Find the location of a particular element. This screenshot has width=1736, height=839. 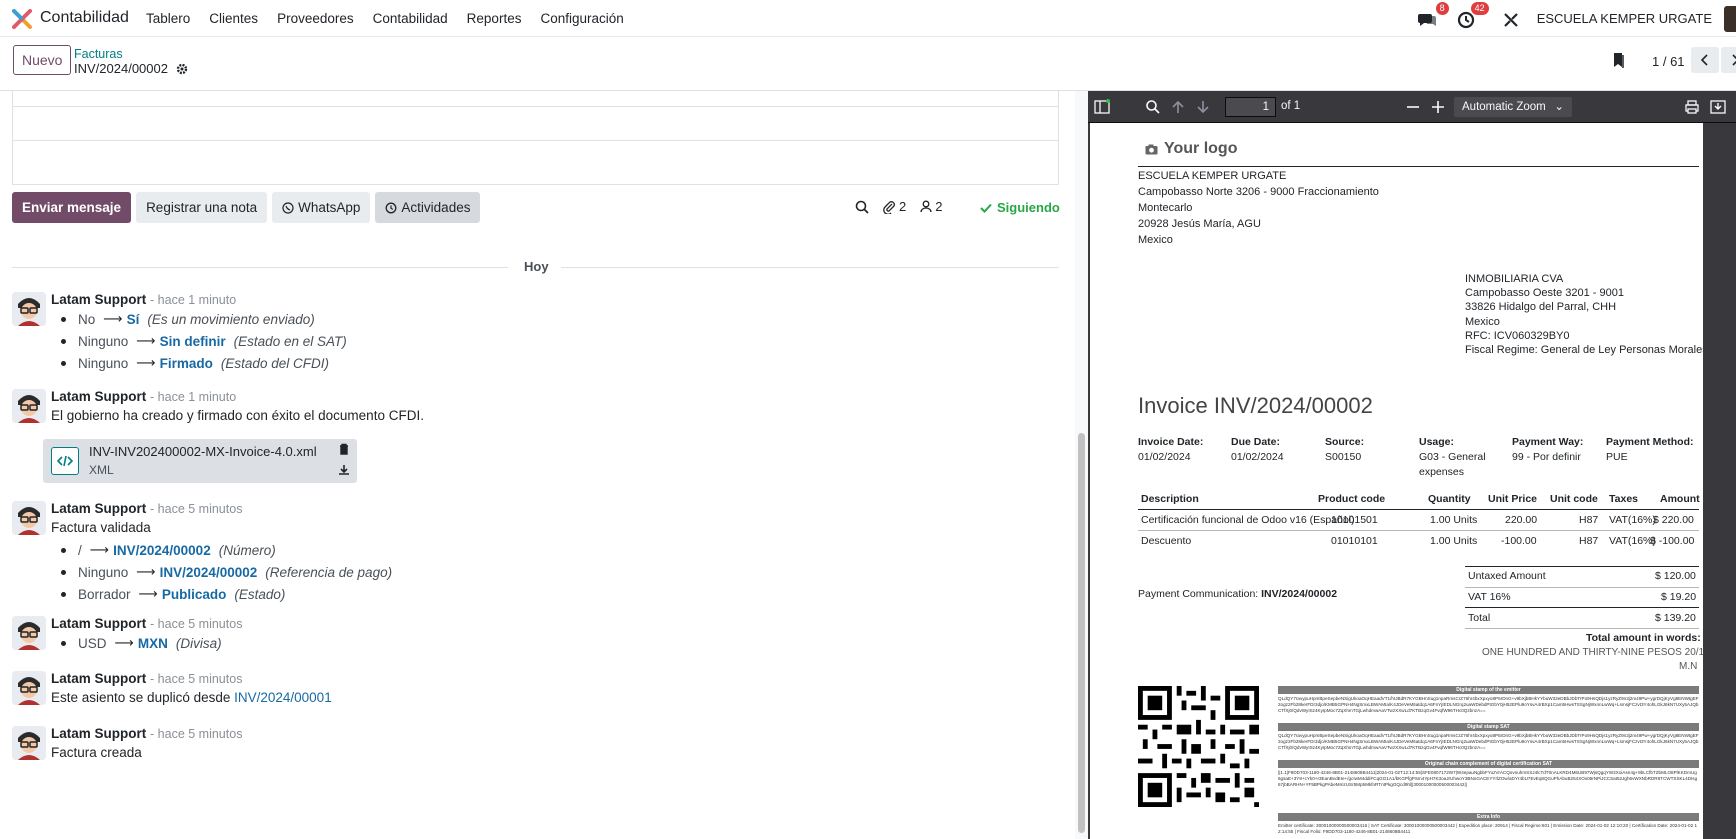

user-avatar is located at coordinates (1730, 18).